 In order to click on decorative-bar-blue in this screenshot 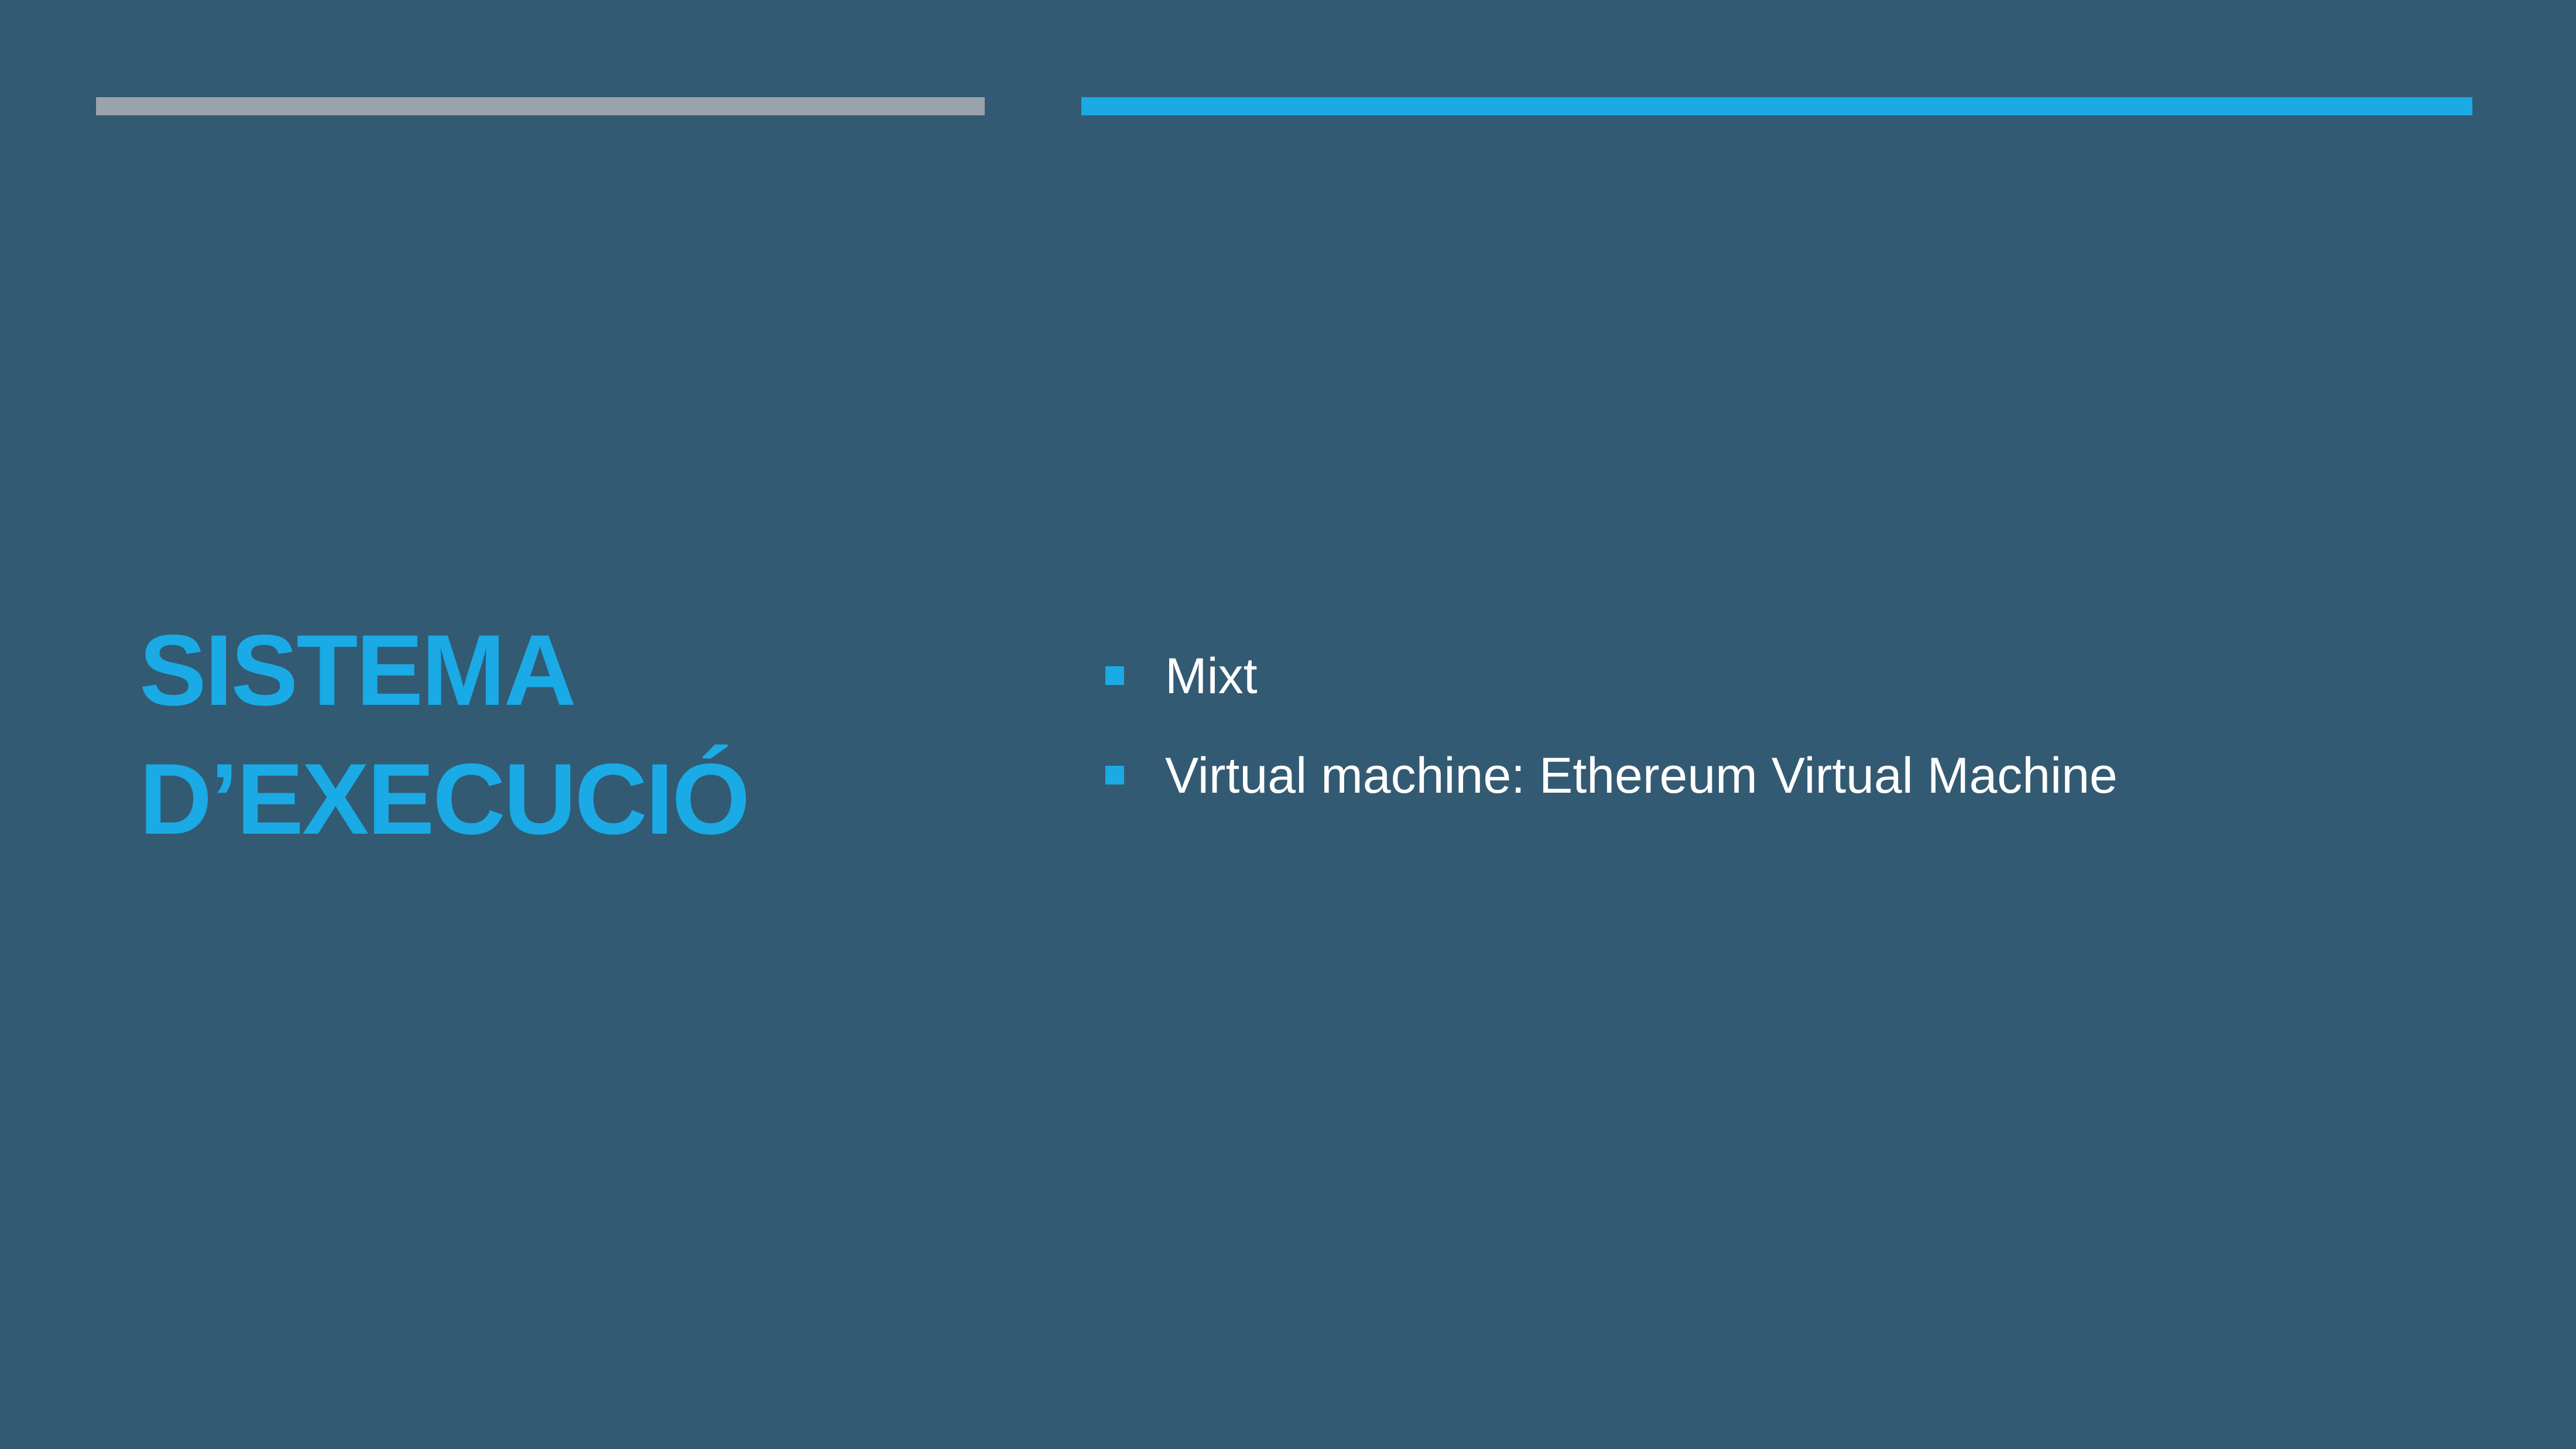, I will do `click(1776, 106)`.